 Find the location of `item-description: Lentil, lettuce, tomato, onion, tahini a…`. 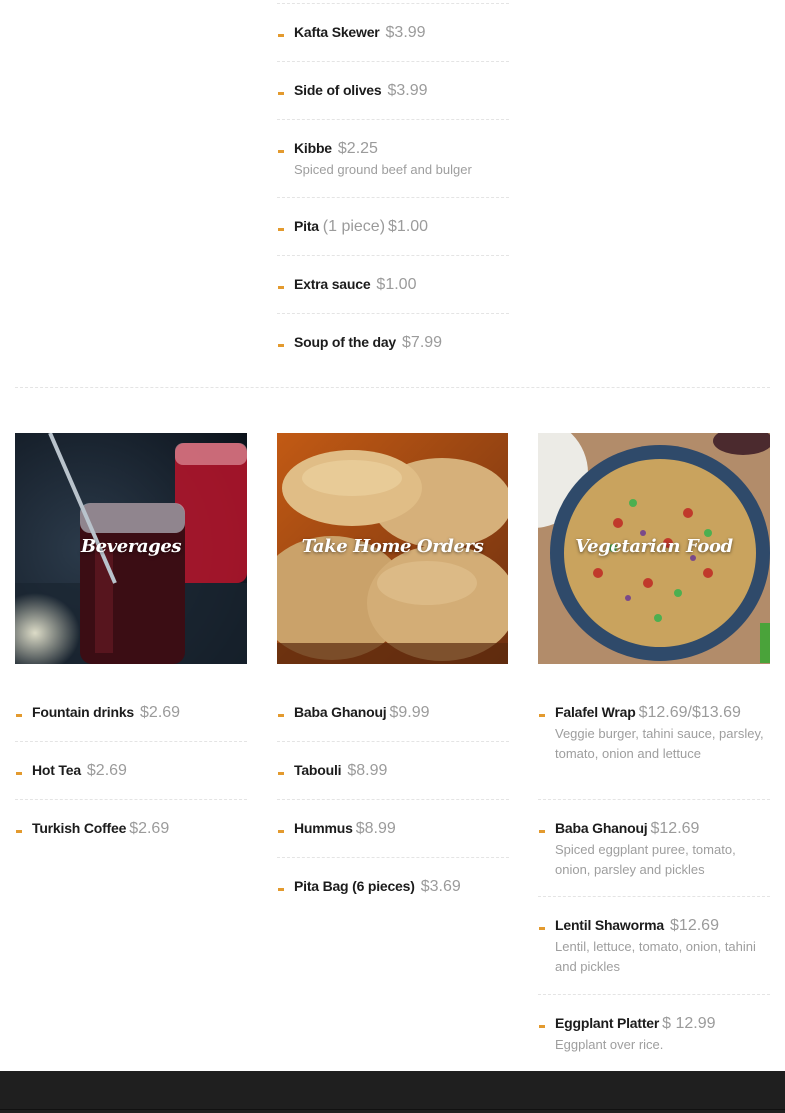

item-description: Lentil, lettuce, tomato, onion, tahini a… is located at coordinates (655, 956).